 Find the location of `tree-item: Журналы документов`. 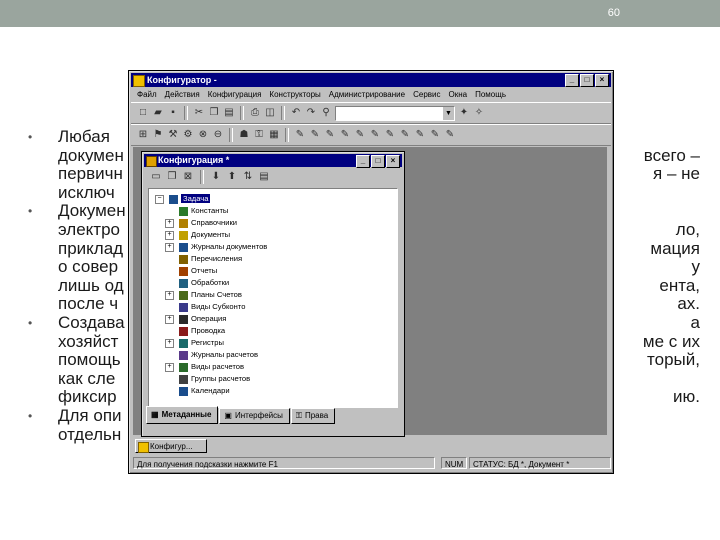

tree-item: Журналы документов is located at coordinates (223, 247).